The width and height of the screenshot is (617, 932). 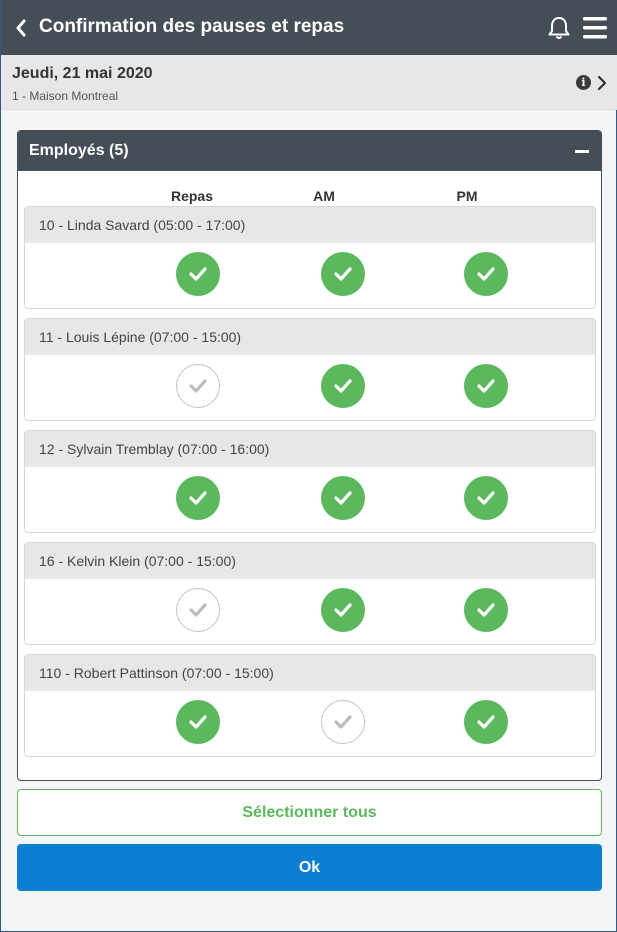 I want to click on next-button, so click(x=602, y=83).